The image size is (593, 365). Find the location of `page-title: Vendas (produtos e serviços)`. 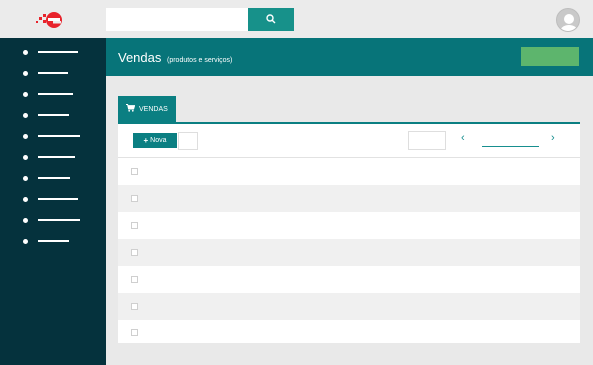

page-title: Vendas (produtos e serviços) is located at coordinates (175, 57).